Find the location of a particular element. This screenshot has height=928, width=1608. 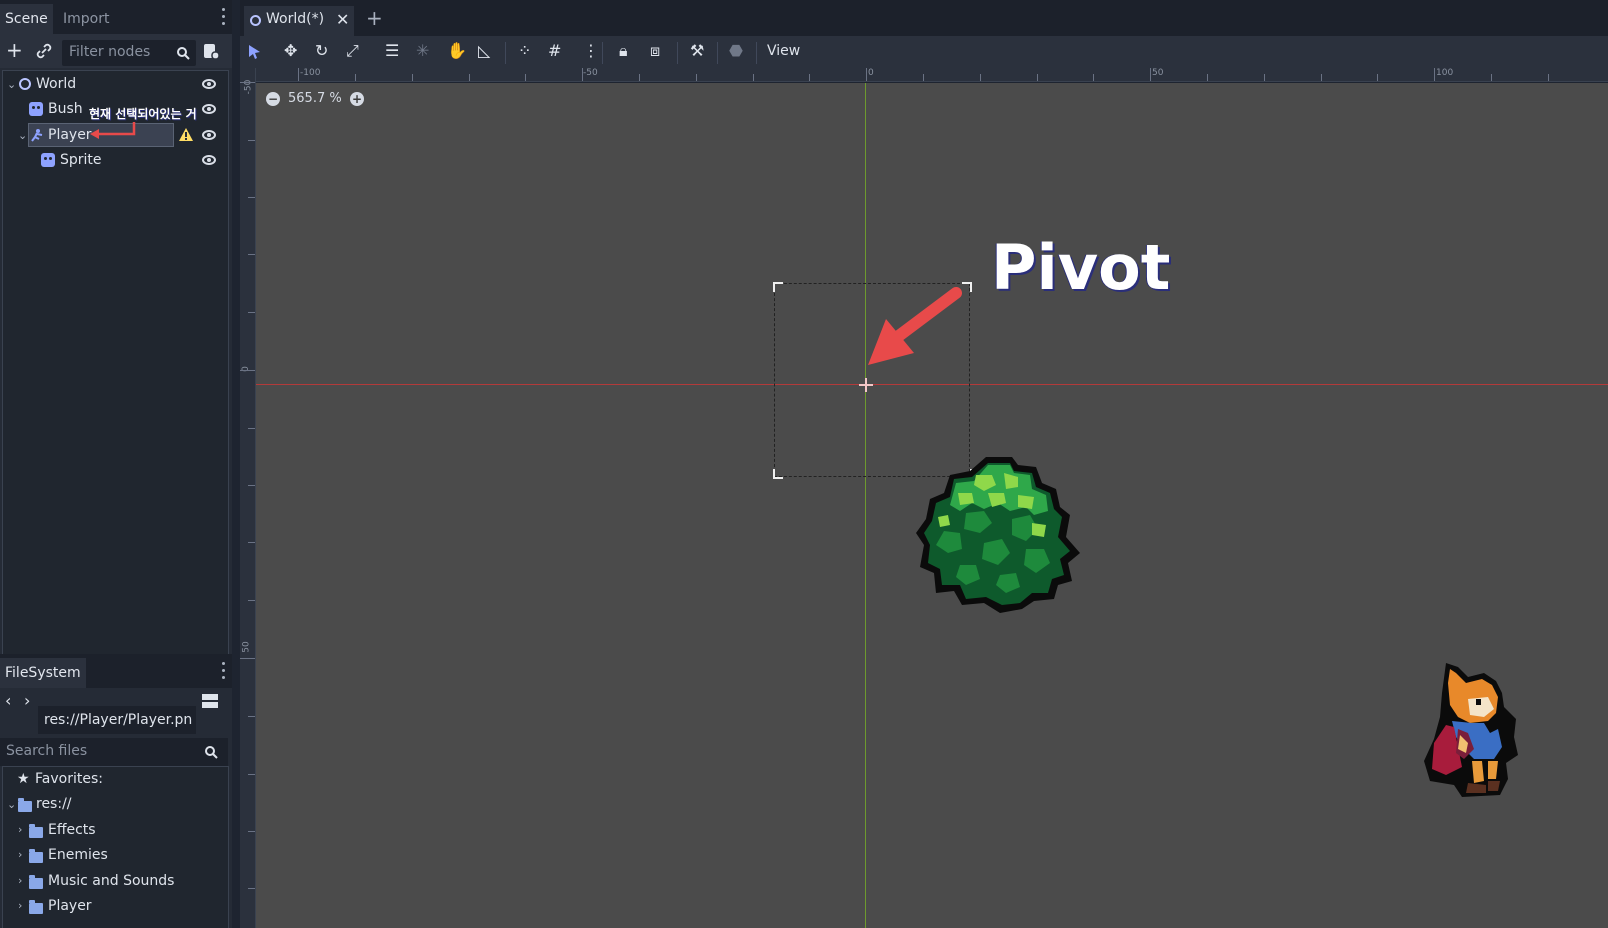

tree-item-favorites: ★ Favorites: is located at coordinates (115, 779).